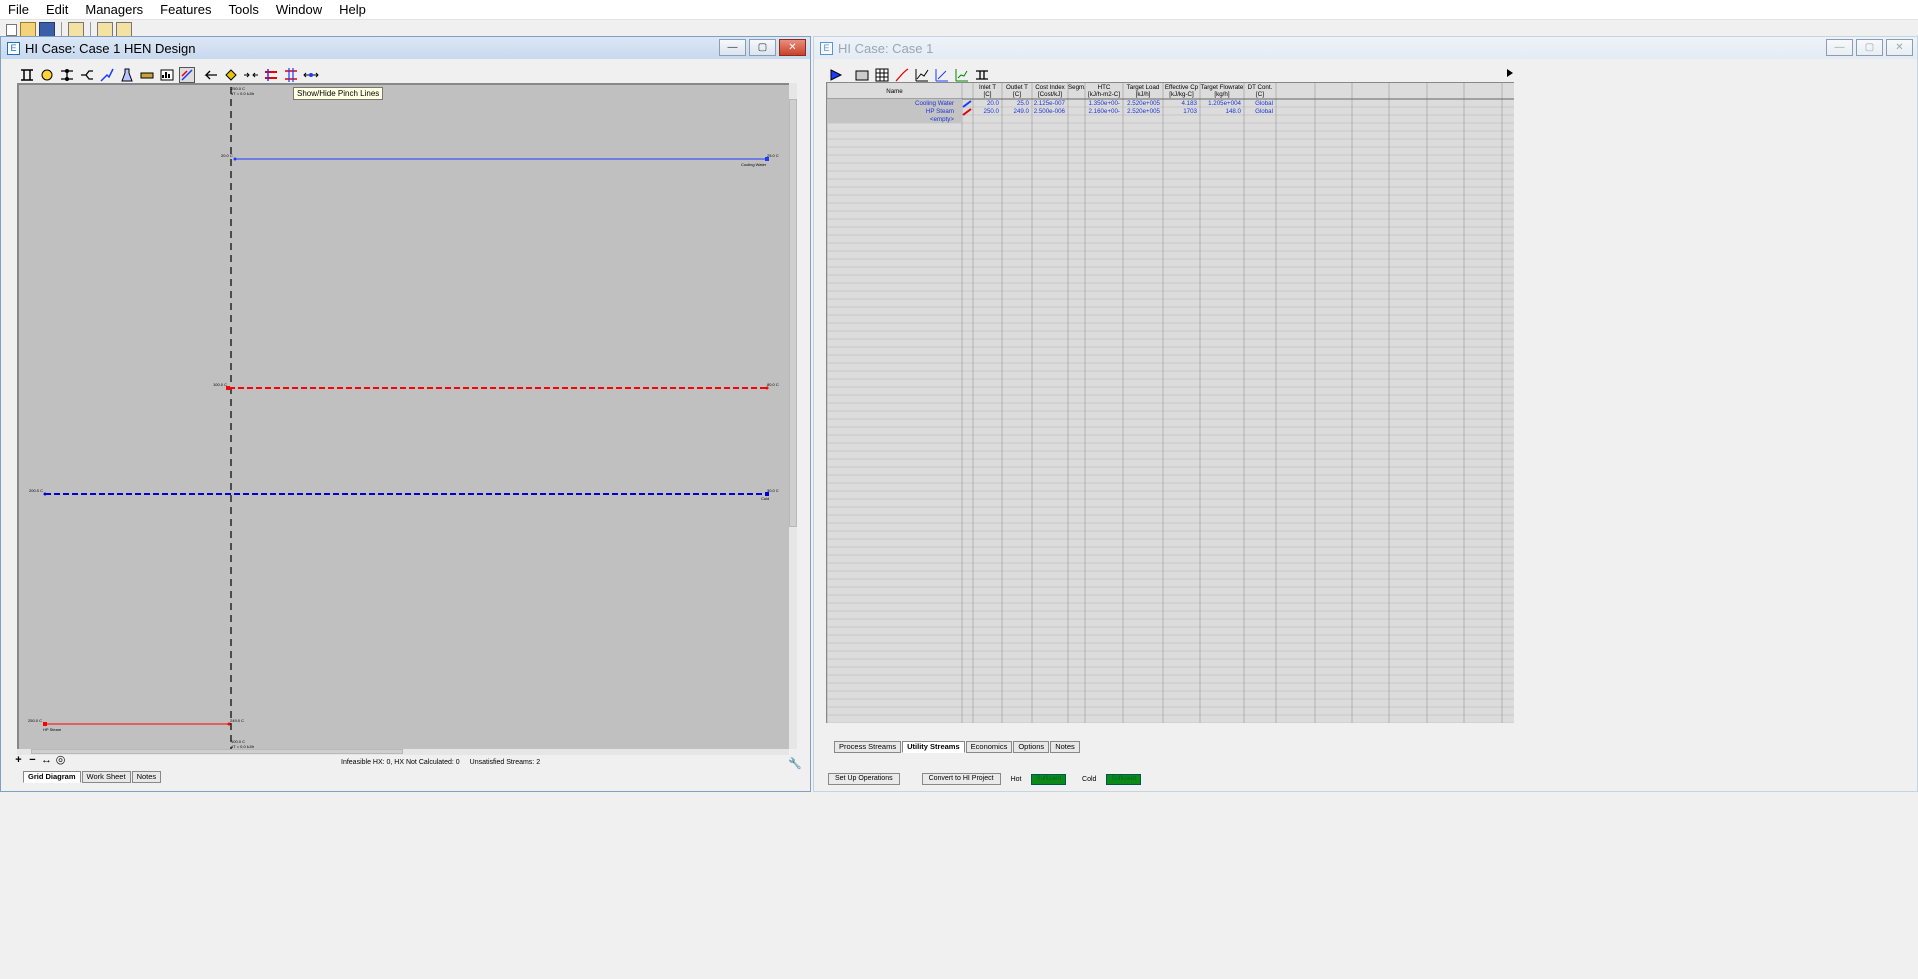  What do you see at coordinates (1181, 91) in the screenshot?
I see `column-header: Effective Cp [kJ/kg-C]` at bounding box center [1181, 91].